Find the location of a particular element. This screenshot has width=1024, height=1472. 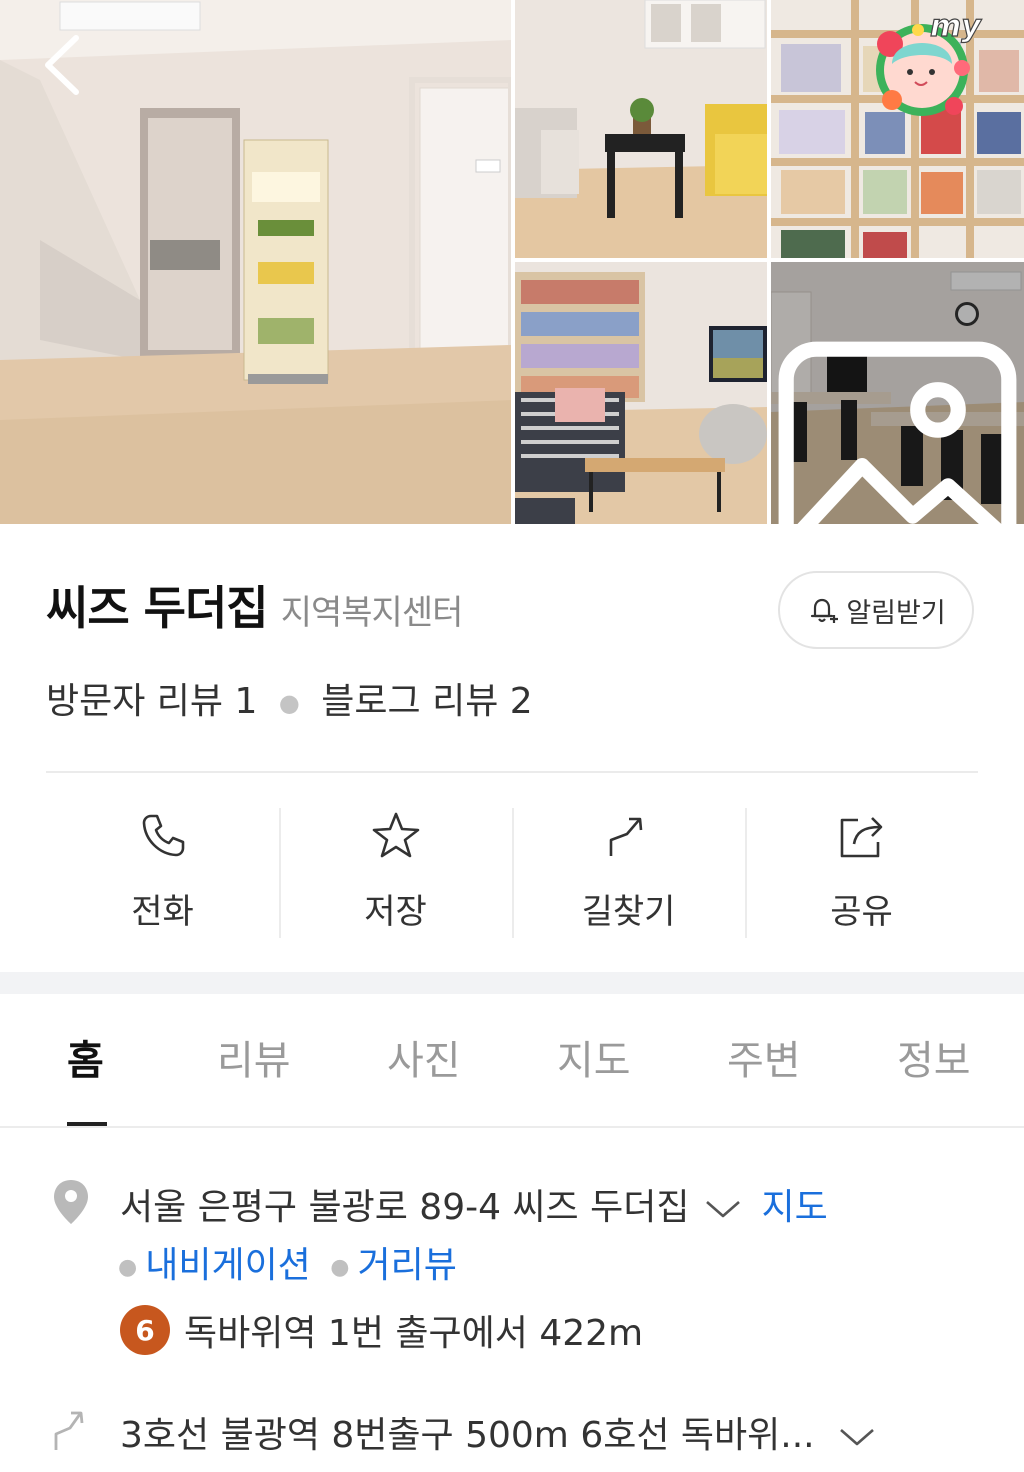

action-bar: 전화 저장 길찾기 공유 is located at coordinates (512, 872).